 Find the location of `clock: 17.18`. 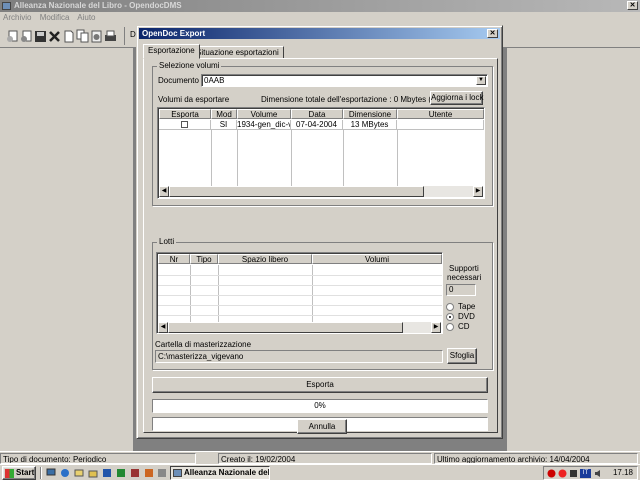

clock: 17.18 is located at coordinates (622, 472).